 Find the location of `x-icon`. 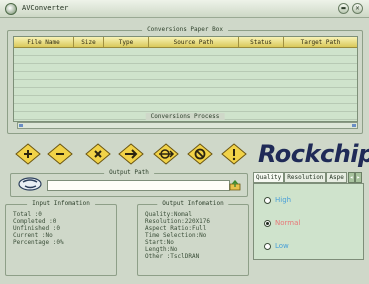

x-icon is located at coordinates (98, 154).